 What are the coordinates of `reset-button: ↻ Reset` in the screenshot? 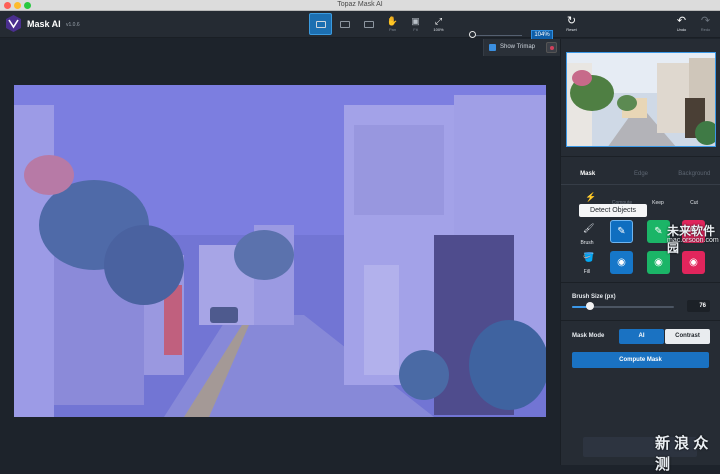 It's located at (571, 24).